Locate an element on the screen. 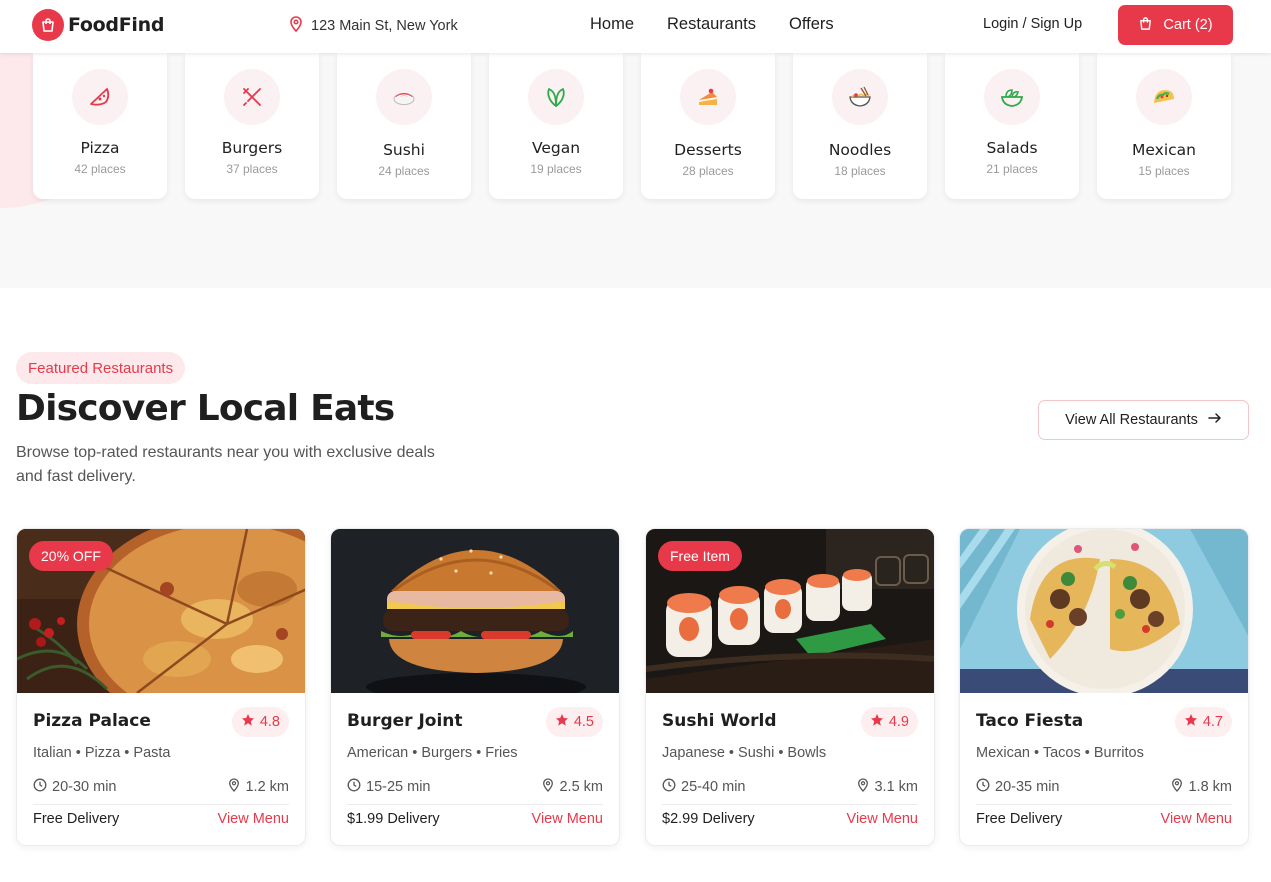 The width and height of the screenshot is (1271, 882). rating-value: 4.9 is located at coordinates (898, 722).